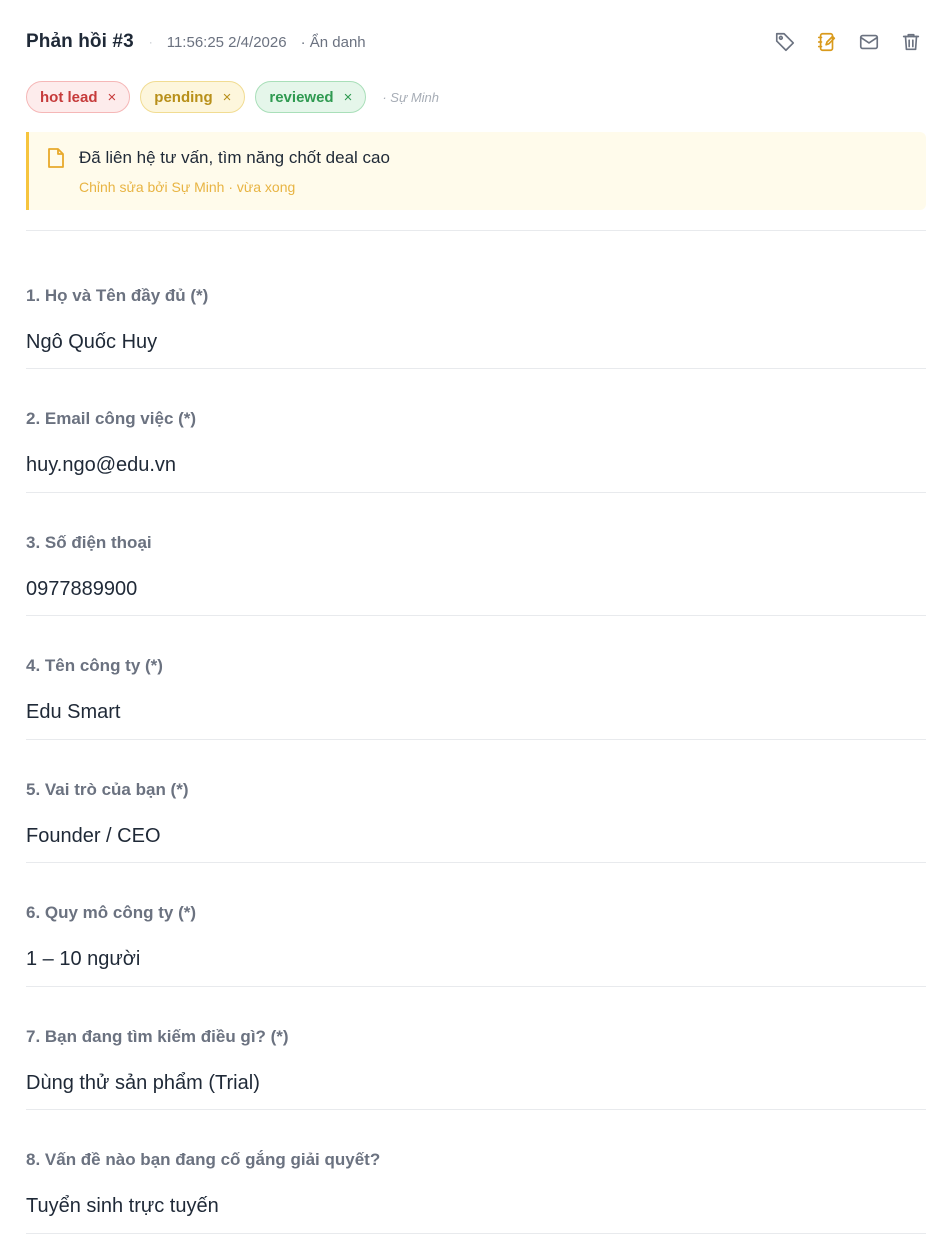 The width and height of the screenshot is (943, 1239). What do you see at coordinates (333, 42) in the screenshot?
I see `anonymous-label: · Ẩn danh` at bounding box center [333, 42].